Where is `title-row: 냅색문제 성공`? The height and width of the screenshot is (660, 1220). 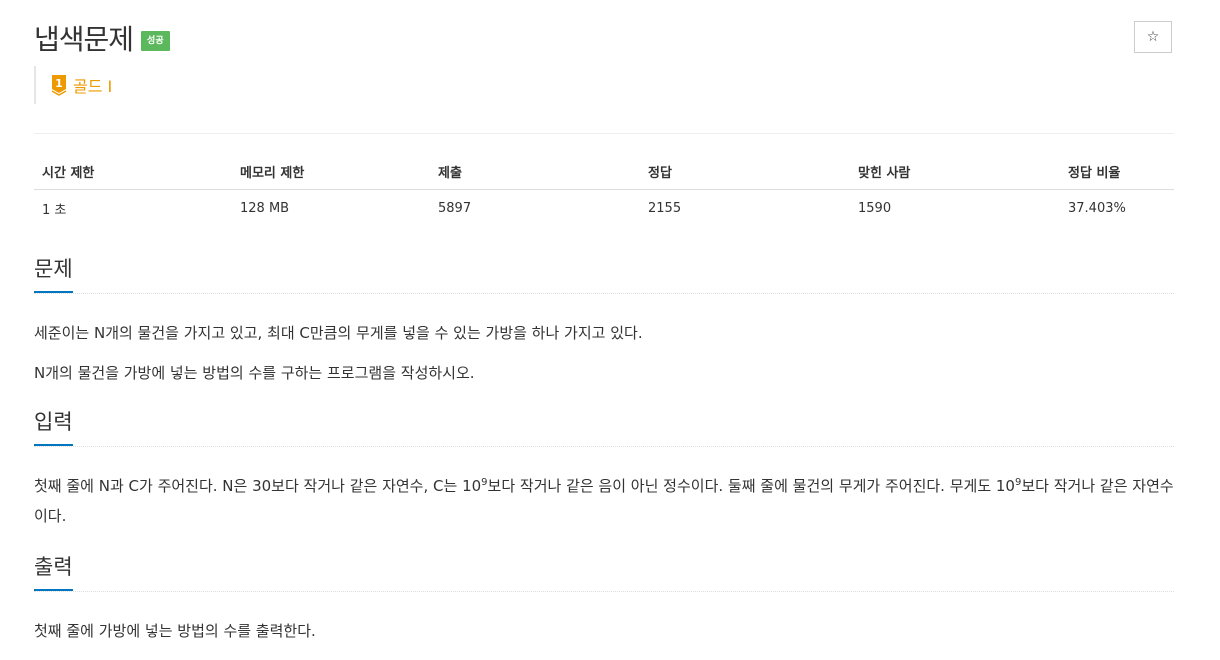
title-row: 냅색문제 성공 is located at coordinates (102, 38).